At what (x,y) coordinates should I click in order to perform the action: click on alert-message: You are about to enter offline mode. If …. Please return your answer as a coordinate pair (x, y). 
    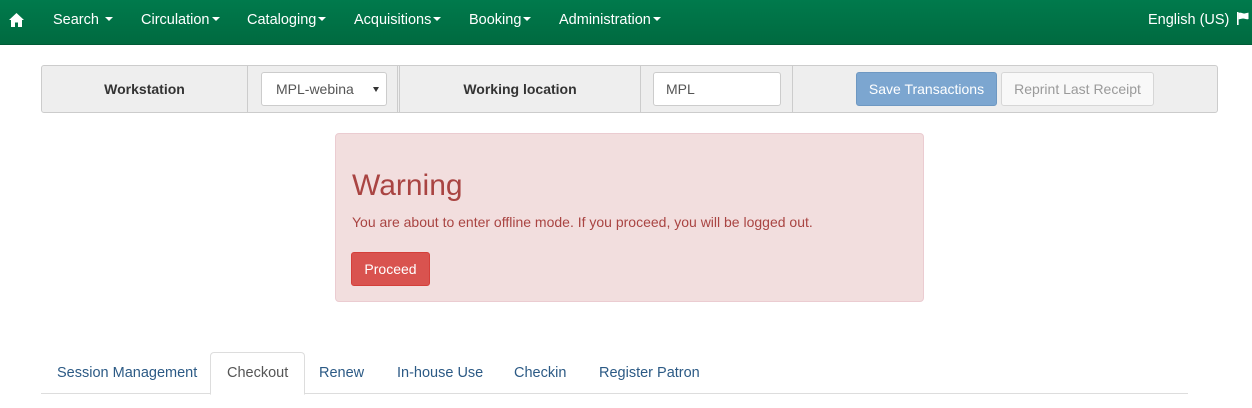
    Looking at the image, I should click on (582, 222).